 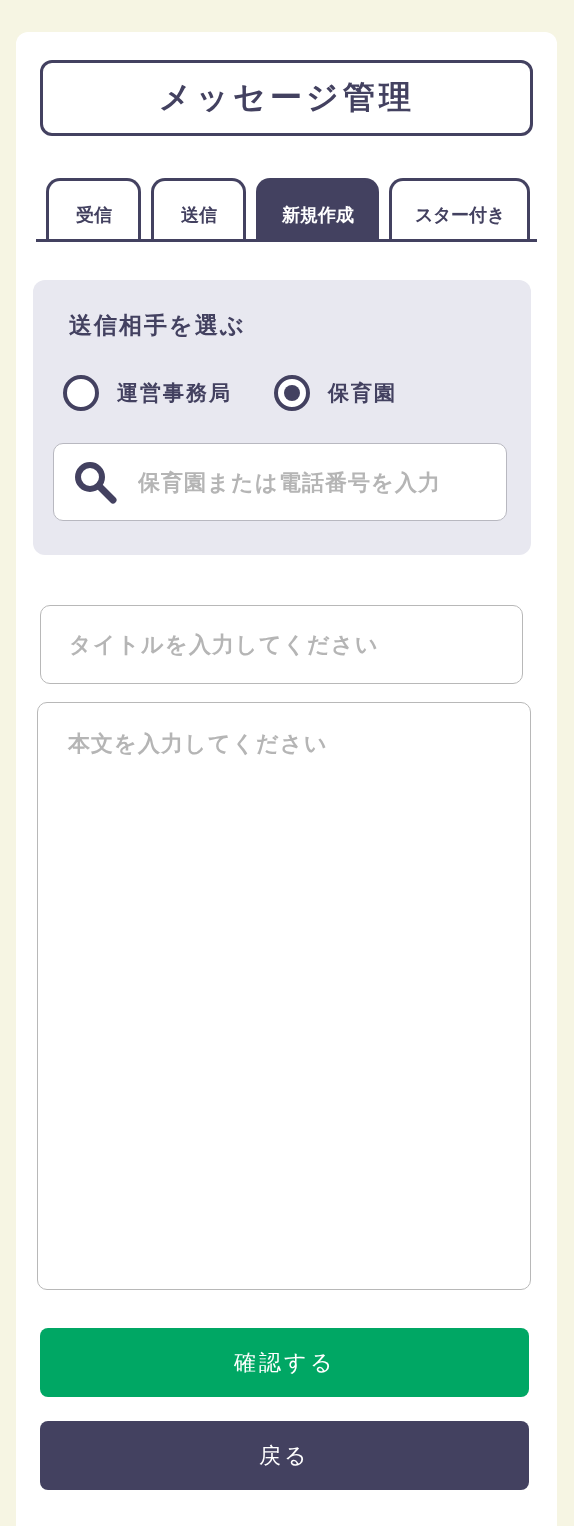 What do you see at coordinates (459, 208) in the screenshot?
I see `tab: スター付き` at bounding box center [459, 208].